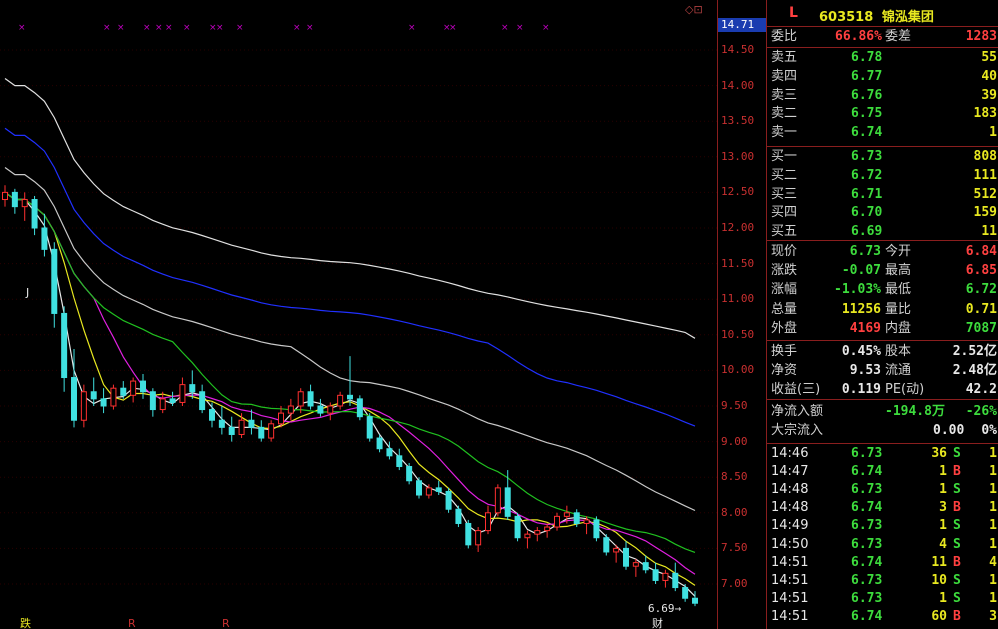  I want to click on trade-tick-row: 14:46 6.73 36 S 1, so click(882, 454).